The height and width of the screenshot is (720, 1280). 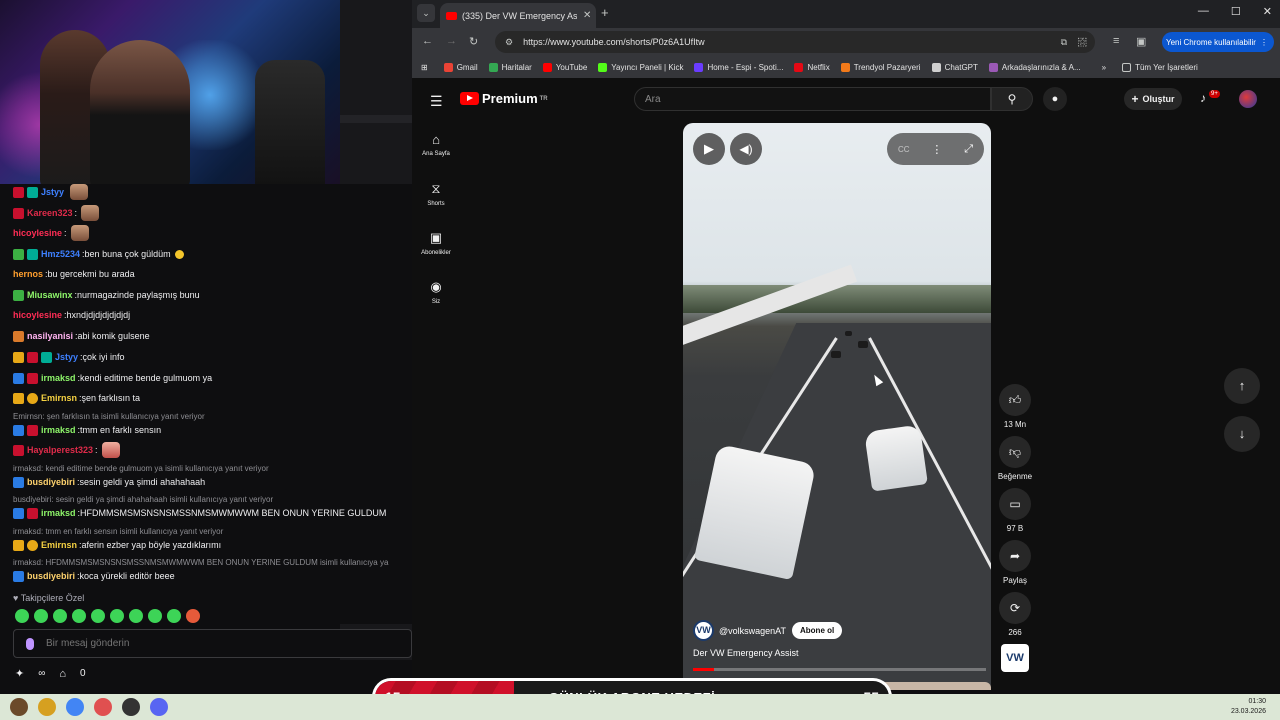 What do you see at coordinates (75, 707) in the screenshot?
I see `chrome-icon` at bounding box center [75, 707].